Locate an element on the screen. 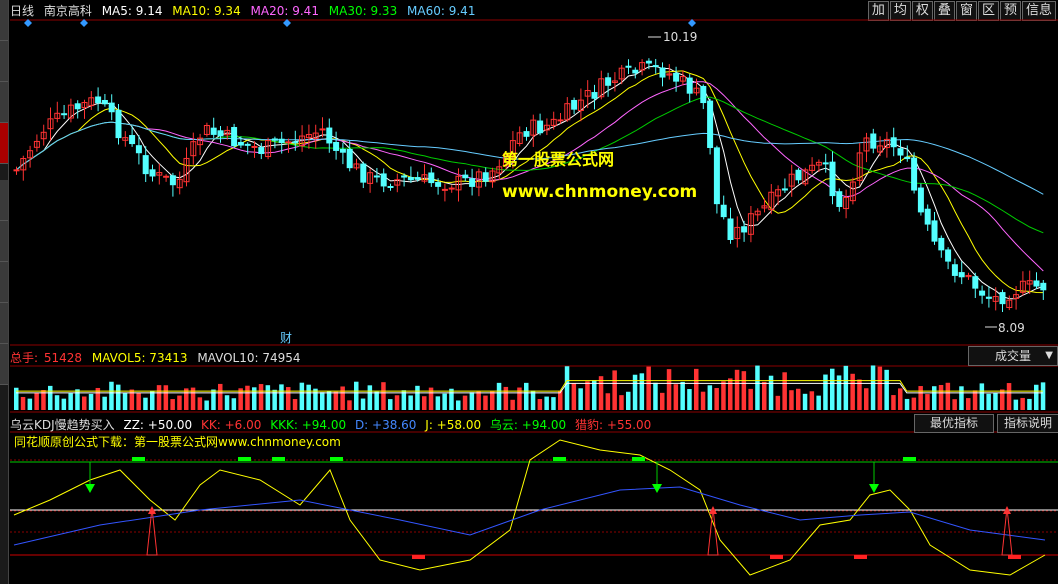  indicator-liebao: 猎豹: +55.00 is located at coordinates (613, 425).